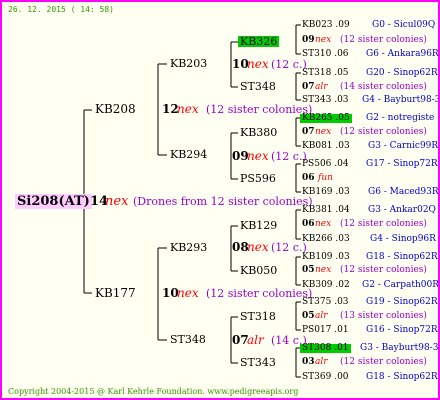  I want to click on gen1-id-kb177: KB177, so click(115, 293).